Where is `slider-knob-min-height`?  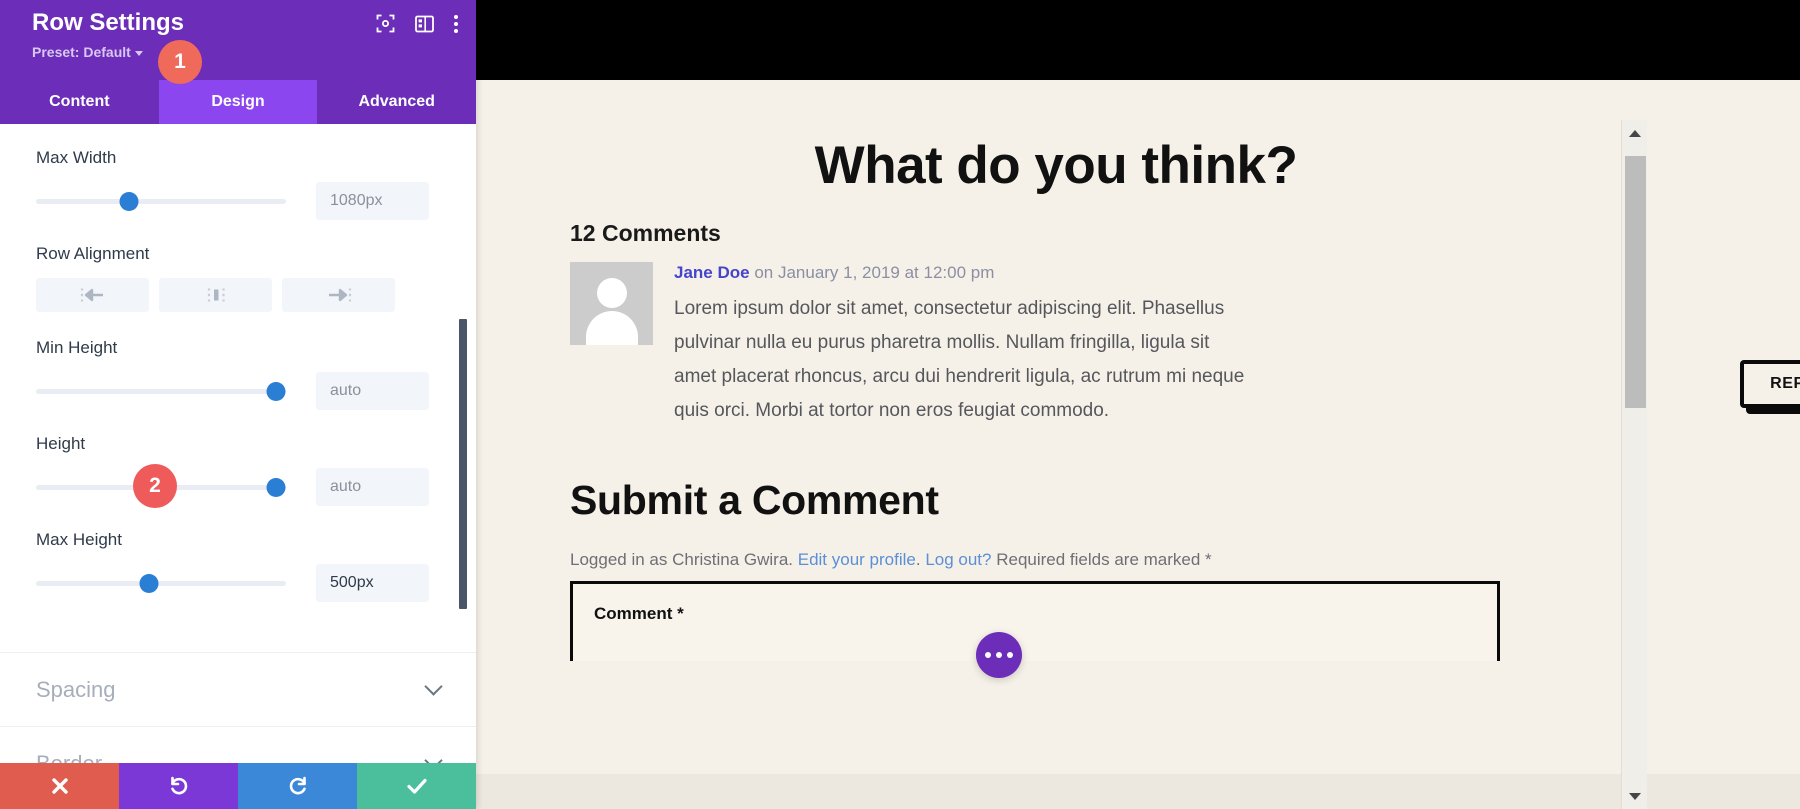
slider-knob-min-height is located at coordinates (276, 391).